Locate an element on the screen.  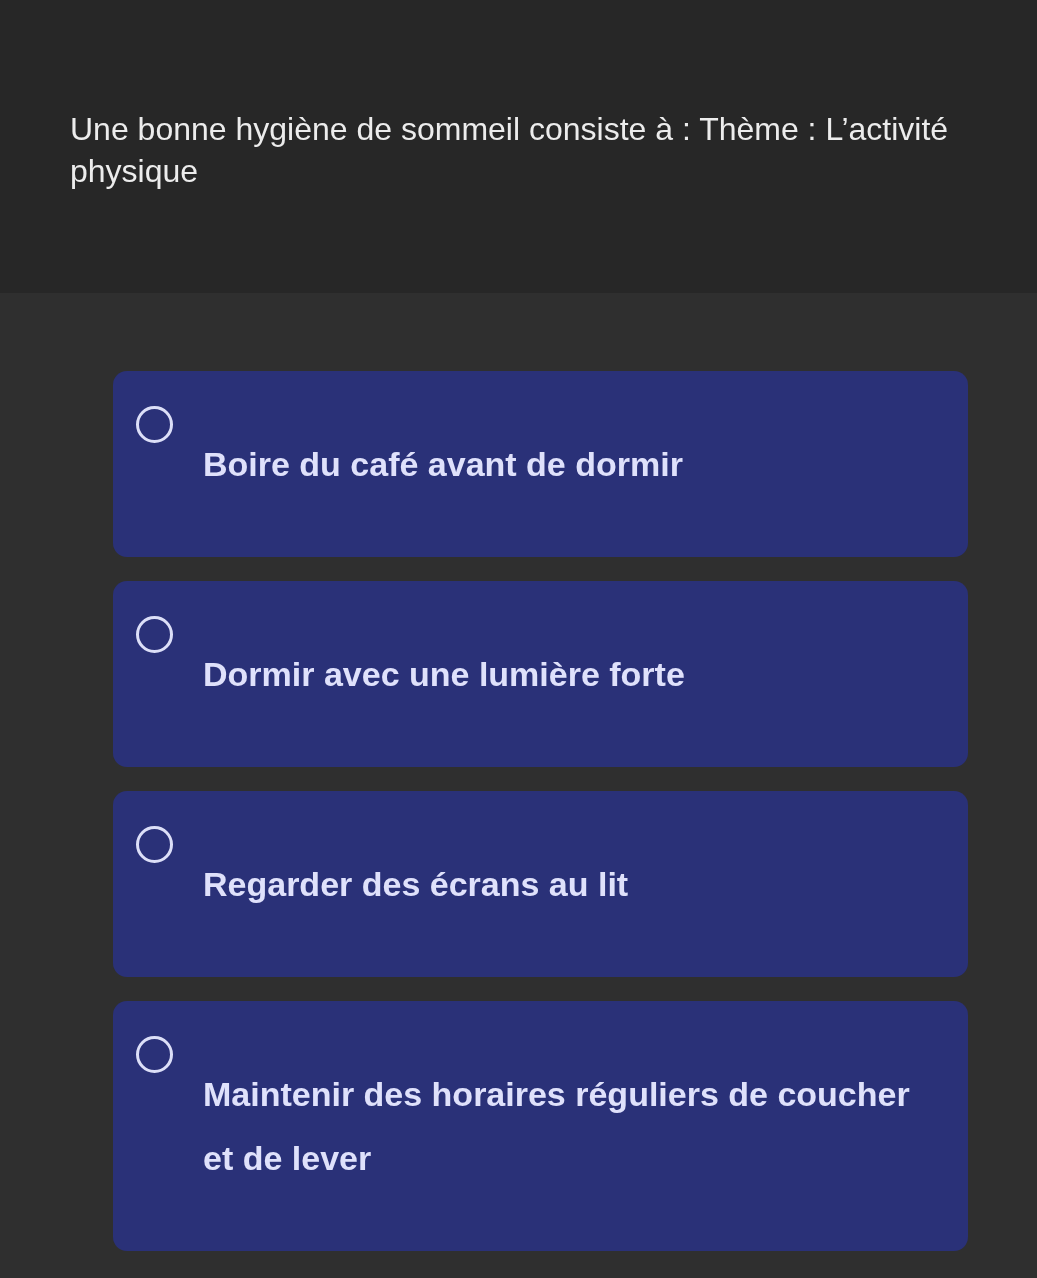
option-label: Boire du café avant de dormir is located at coordinates (443, 464).